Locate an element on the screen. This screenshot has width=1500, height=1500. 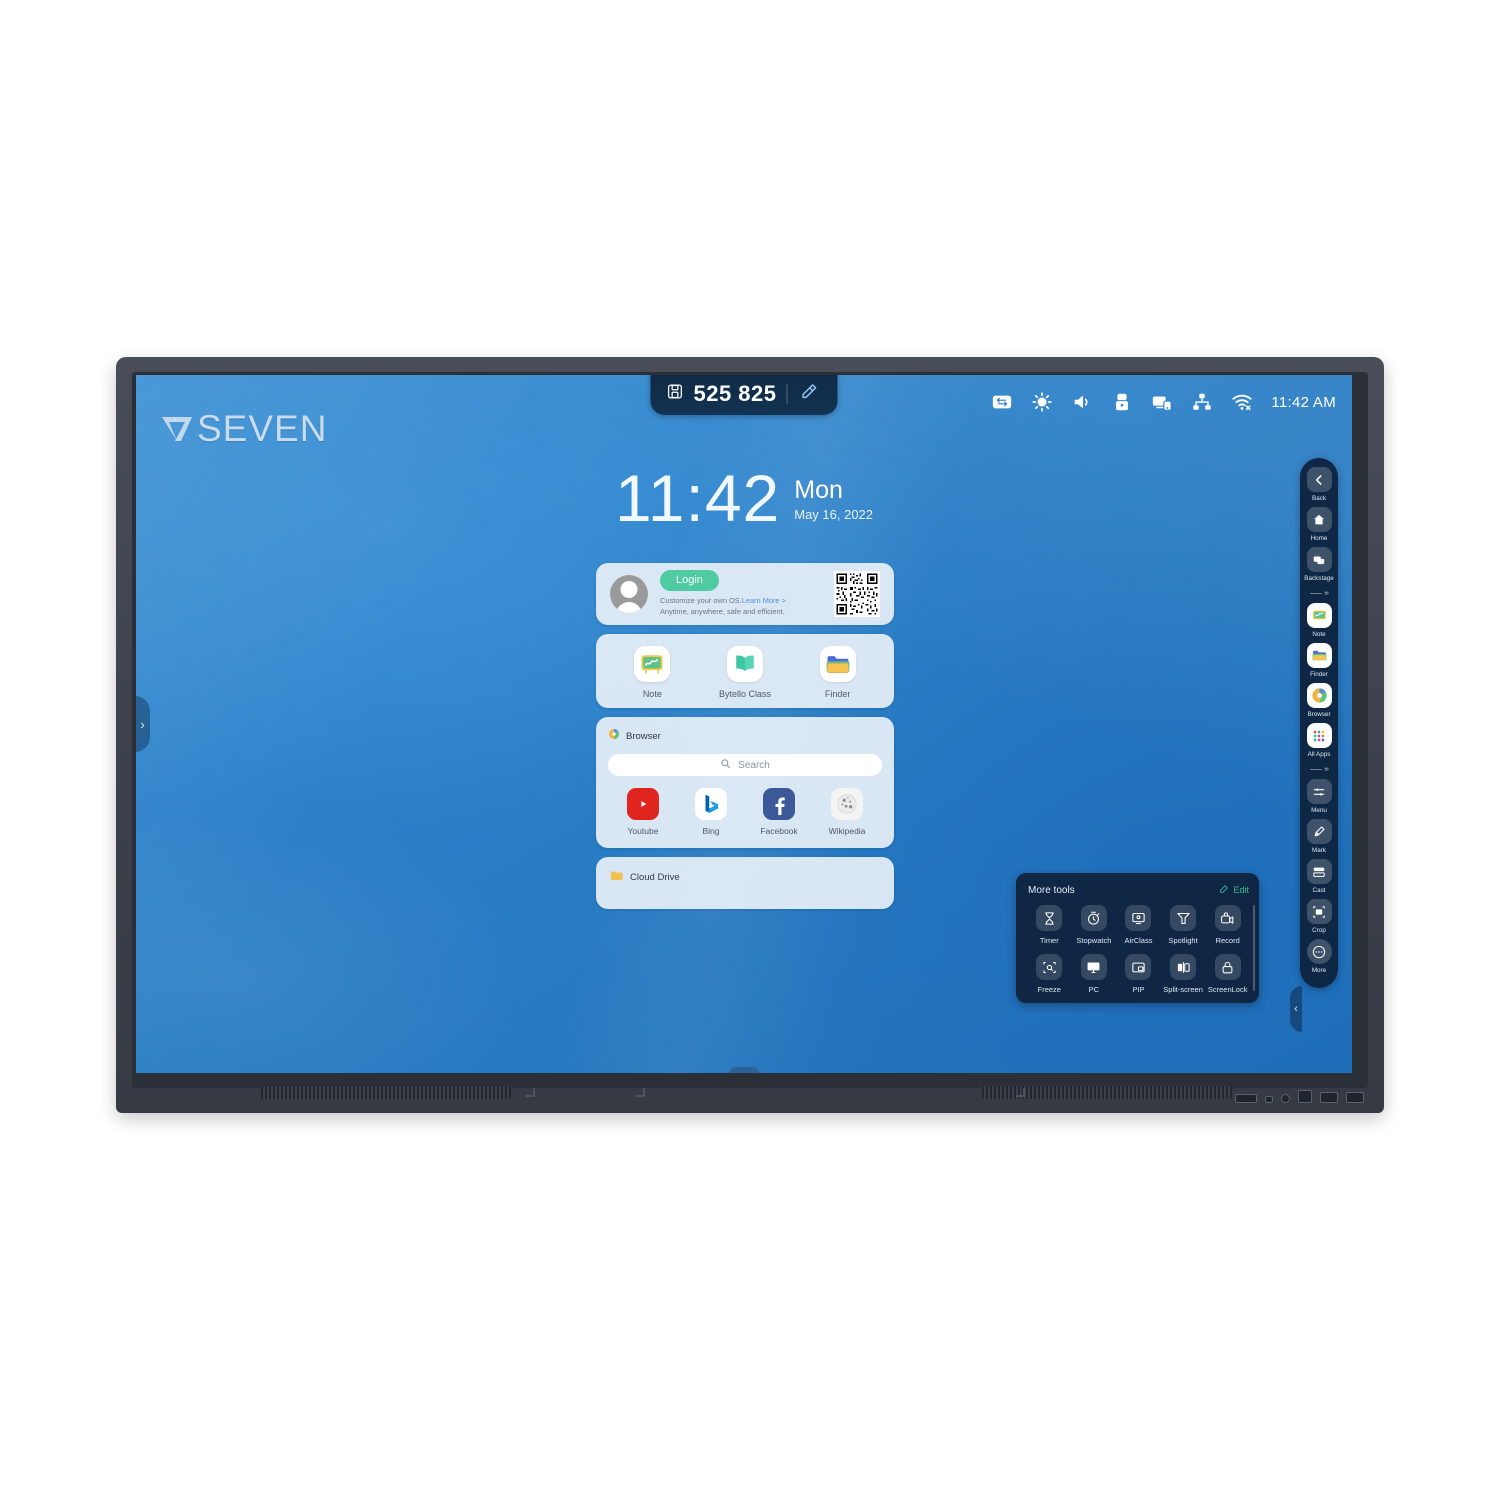
sidebar-label: Backstage is located at coordinates (1319, 578).